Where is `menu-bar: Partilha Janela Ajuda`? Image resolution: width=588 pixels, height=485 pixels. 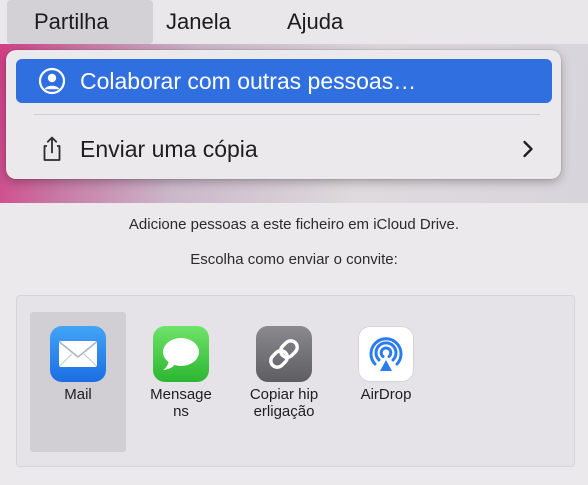
menu-bar: Partilha Janela Ajuda is located at coordinates (294, 22).